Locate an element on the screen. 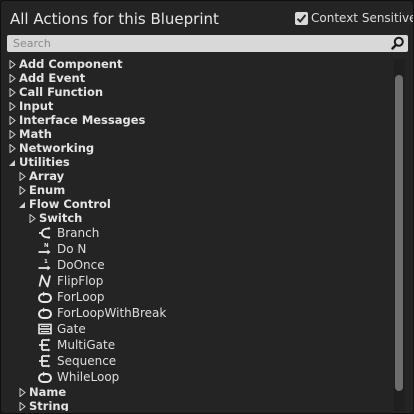  tree-category-label: Networking is located at coordinates (57, 148).